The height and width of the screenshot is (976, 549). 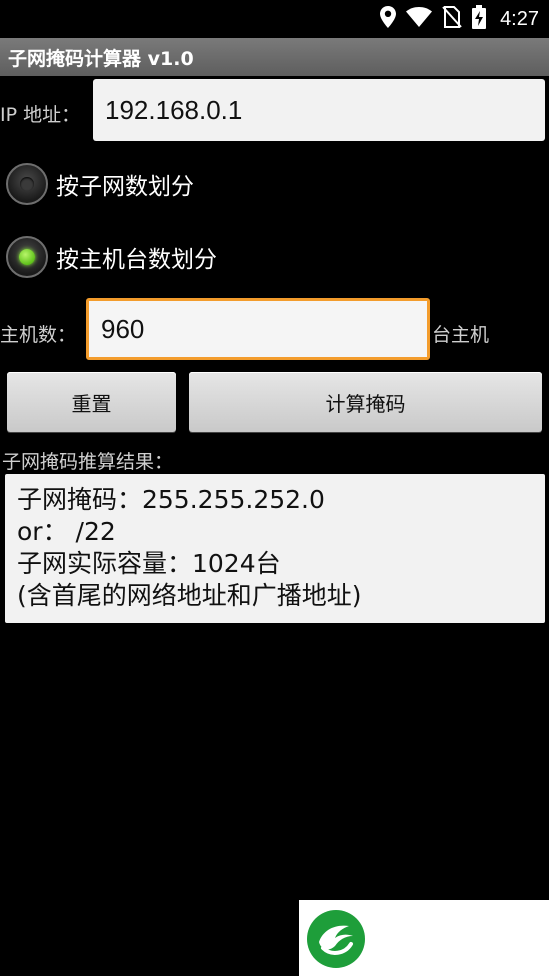 What do you see at coordinates (40, 115) in the screenshot?
I see `ip-label: IP 地址：` at bounding box center [40, 115].